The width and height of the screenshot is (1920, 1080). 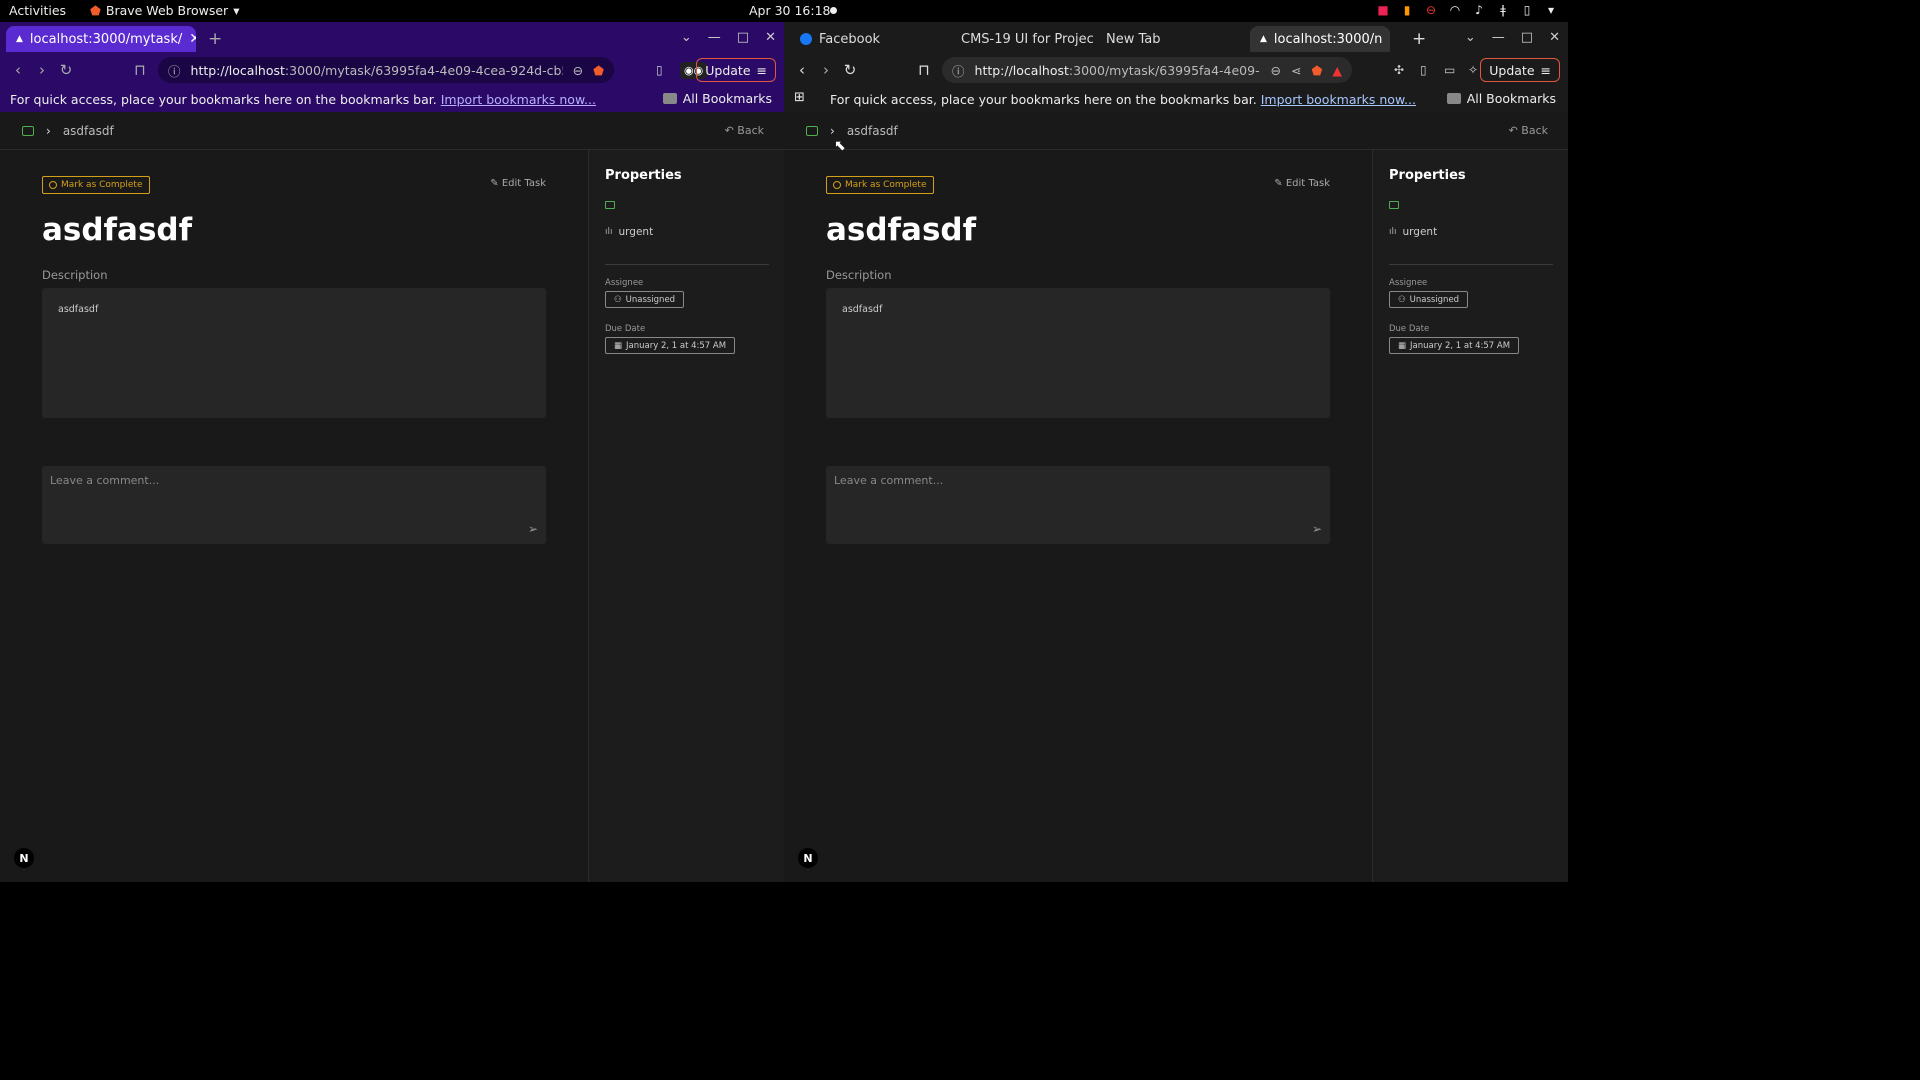 I want to click on edit-task-label: Edit Task, so click(x=523, y=183).